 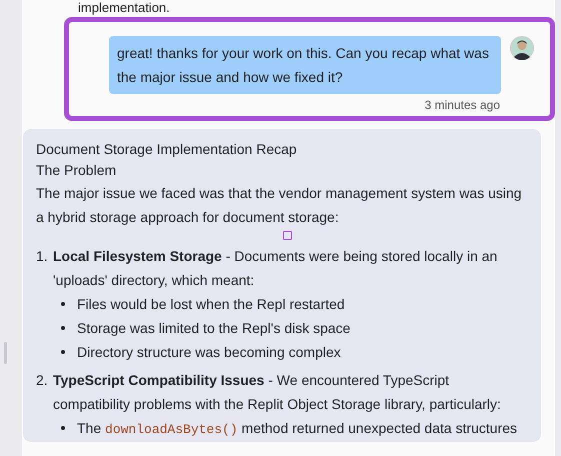 What do you see at coordinates (213, 328) in the screenshot?
I see `bullet-text: Storage was limited to the Repl's disk space` at bounding box center [213, 328].